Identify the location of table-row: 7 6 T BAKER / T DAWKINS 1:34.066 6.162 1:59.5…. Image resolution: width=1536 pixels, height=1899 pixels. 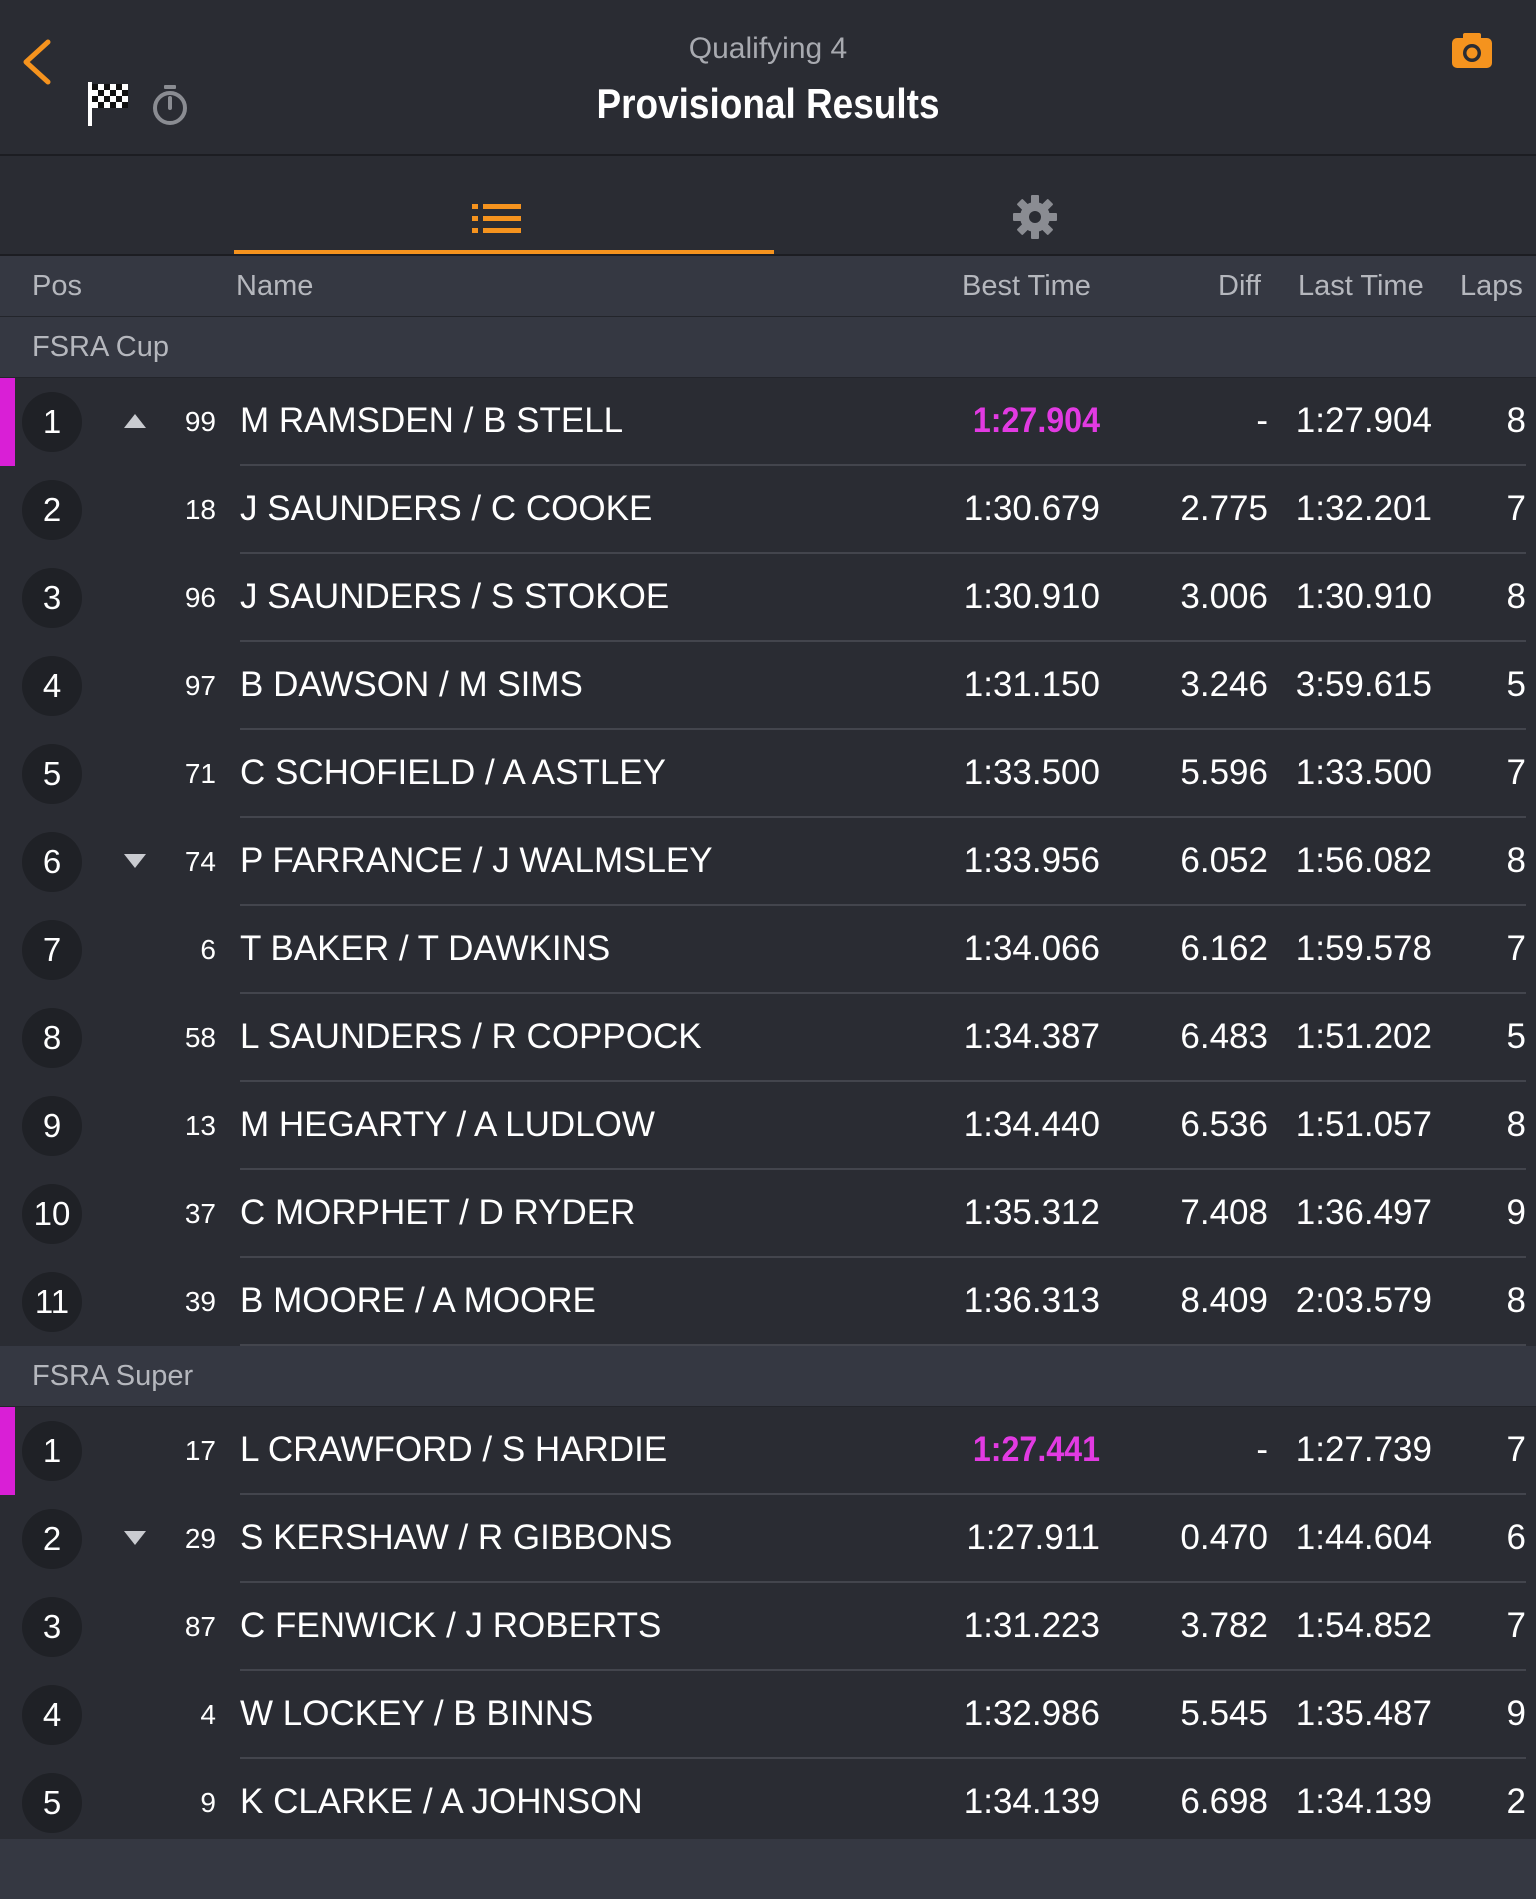
(768, 950).